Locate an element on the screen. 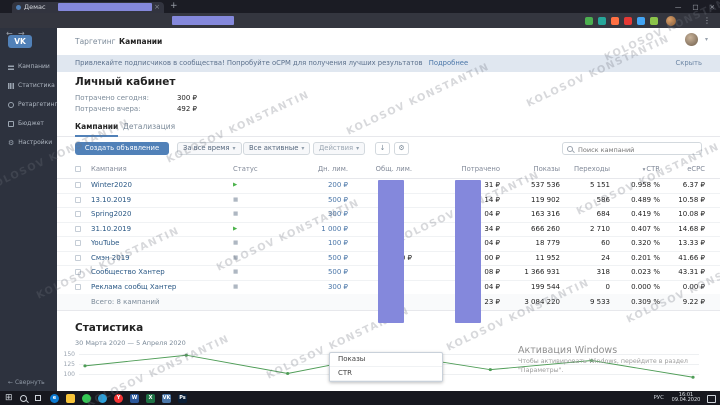  banner-more-link: Подробнее is located at coordinates (448, 63).